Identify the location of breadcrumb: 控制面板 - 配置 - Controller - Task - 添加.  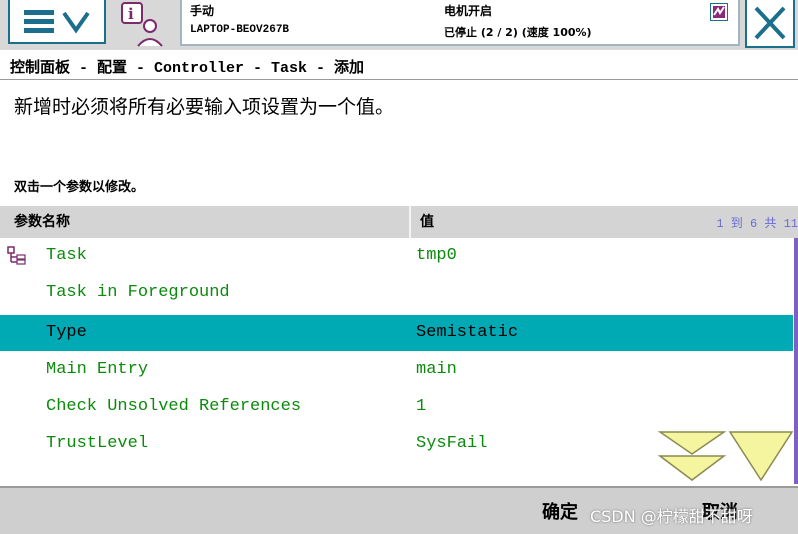
(399, 66).